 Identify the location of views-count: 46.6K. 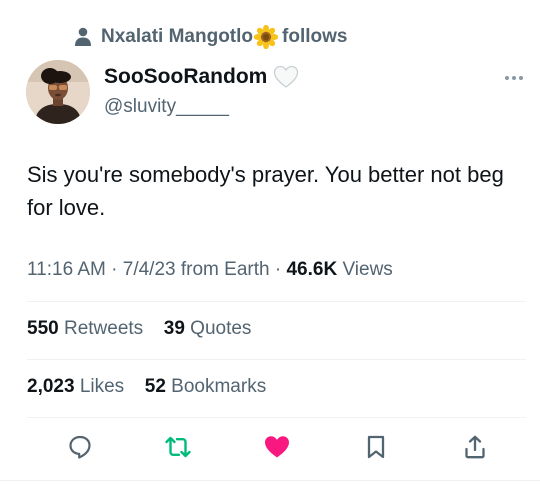
(312, 269).